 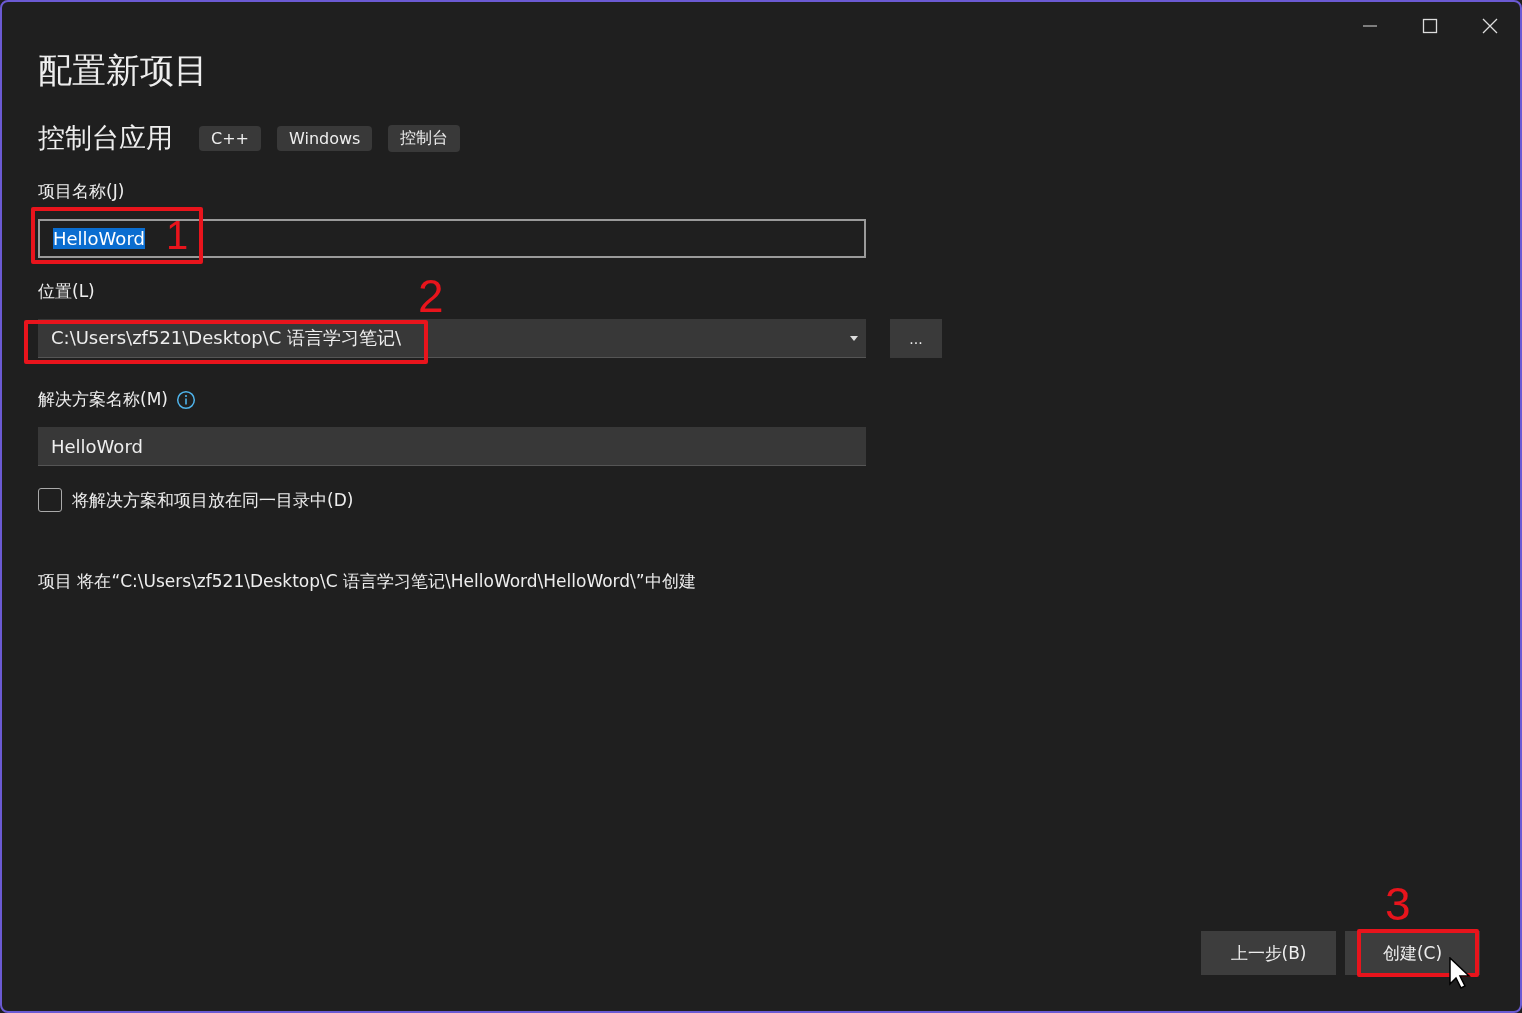 What do you see at coordinates (123, 70) in the screenshot?
I see `window-title: 配置新项目` at bounding box center [123, 70].